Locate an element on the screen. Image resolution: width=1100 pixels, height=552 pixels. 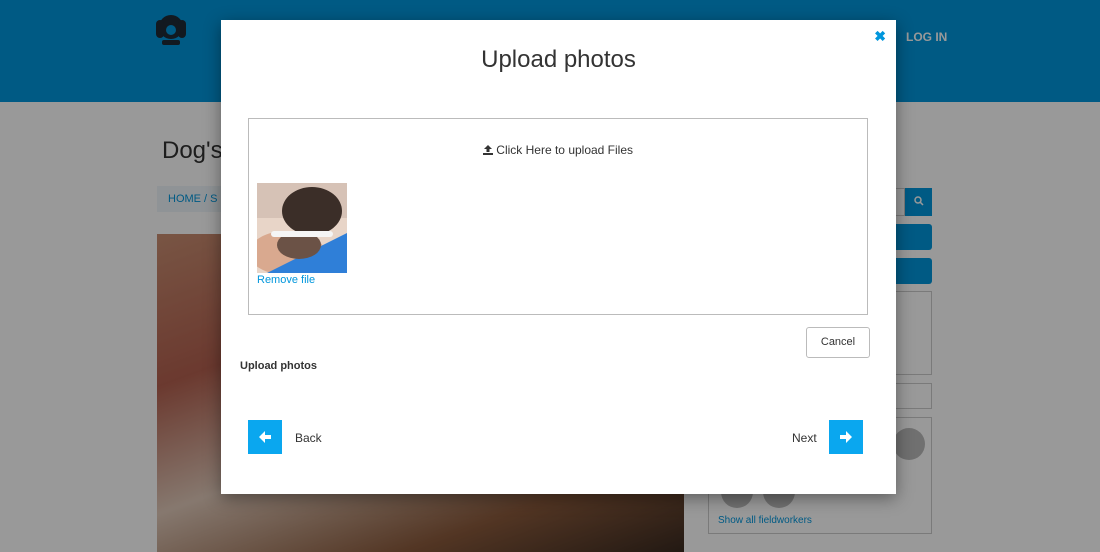
next-label: Next is located at coordinates (804, 438).